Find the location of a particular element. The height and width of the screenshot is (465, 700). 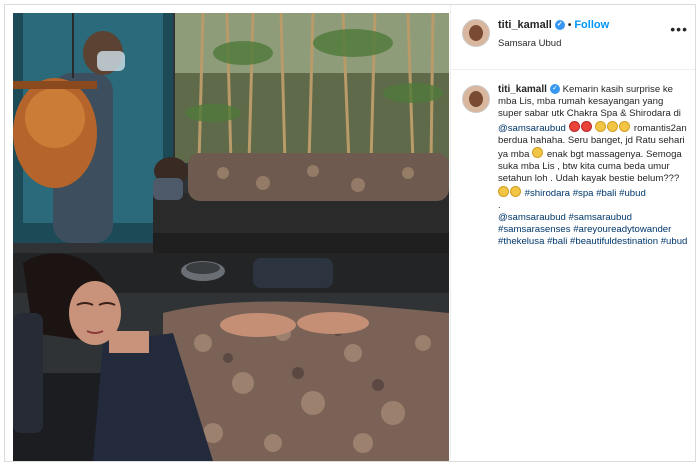

hashtag-link: #samsarasenses is located at coordinates (534, 229).